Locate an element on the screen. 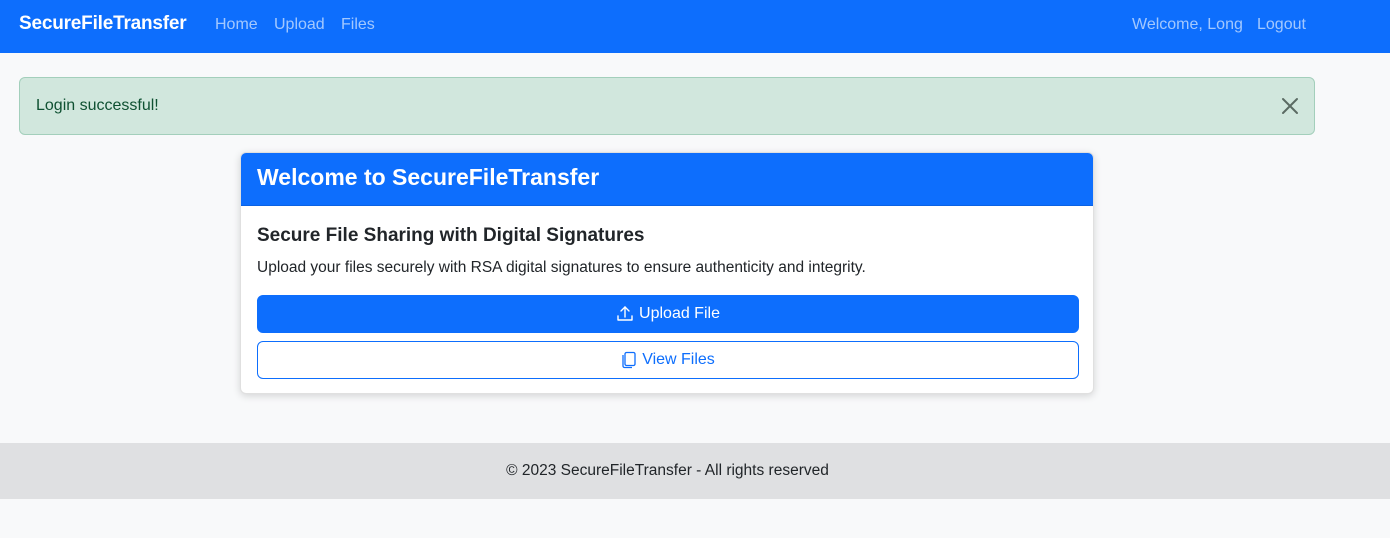 Image resolution: width=1390 pixels, height=538 pixels. upload-file-button: Upload File is located at coordinates (668, 314).